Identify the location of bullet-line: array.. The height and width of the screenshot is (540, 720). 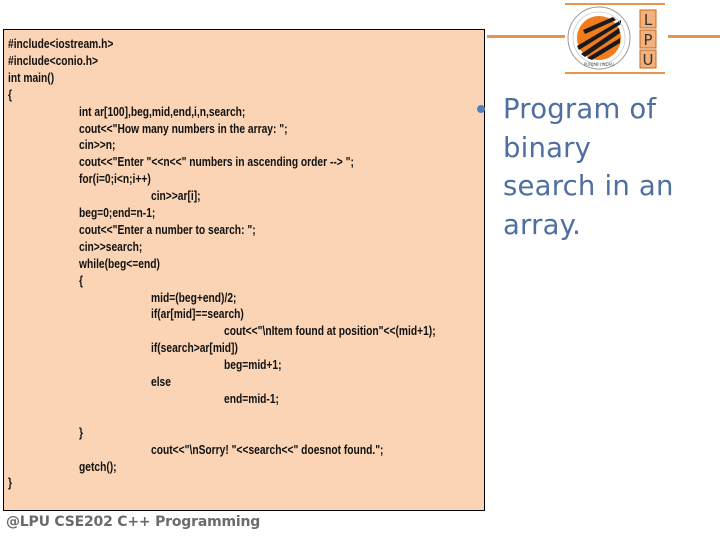
(542, 224).